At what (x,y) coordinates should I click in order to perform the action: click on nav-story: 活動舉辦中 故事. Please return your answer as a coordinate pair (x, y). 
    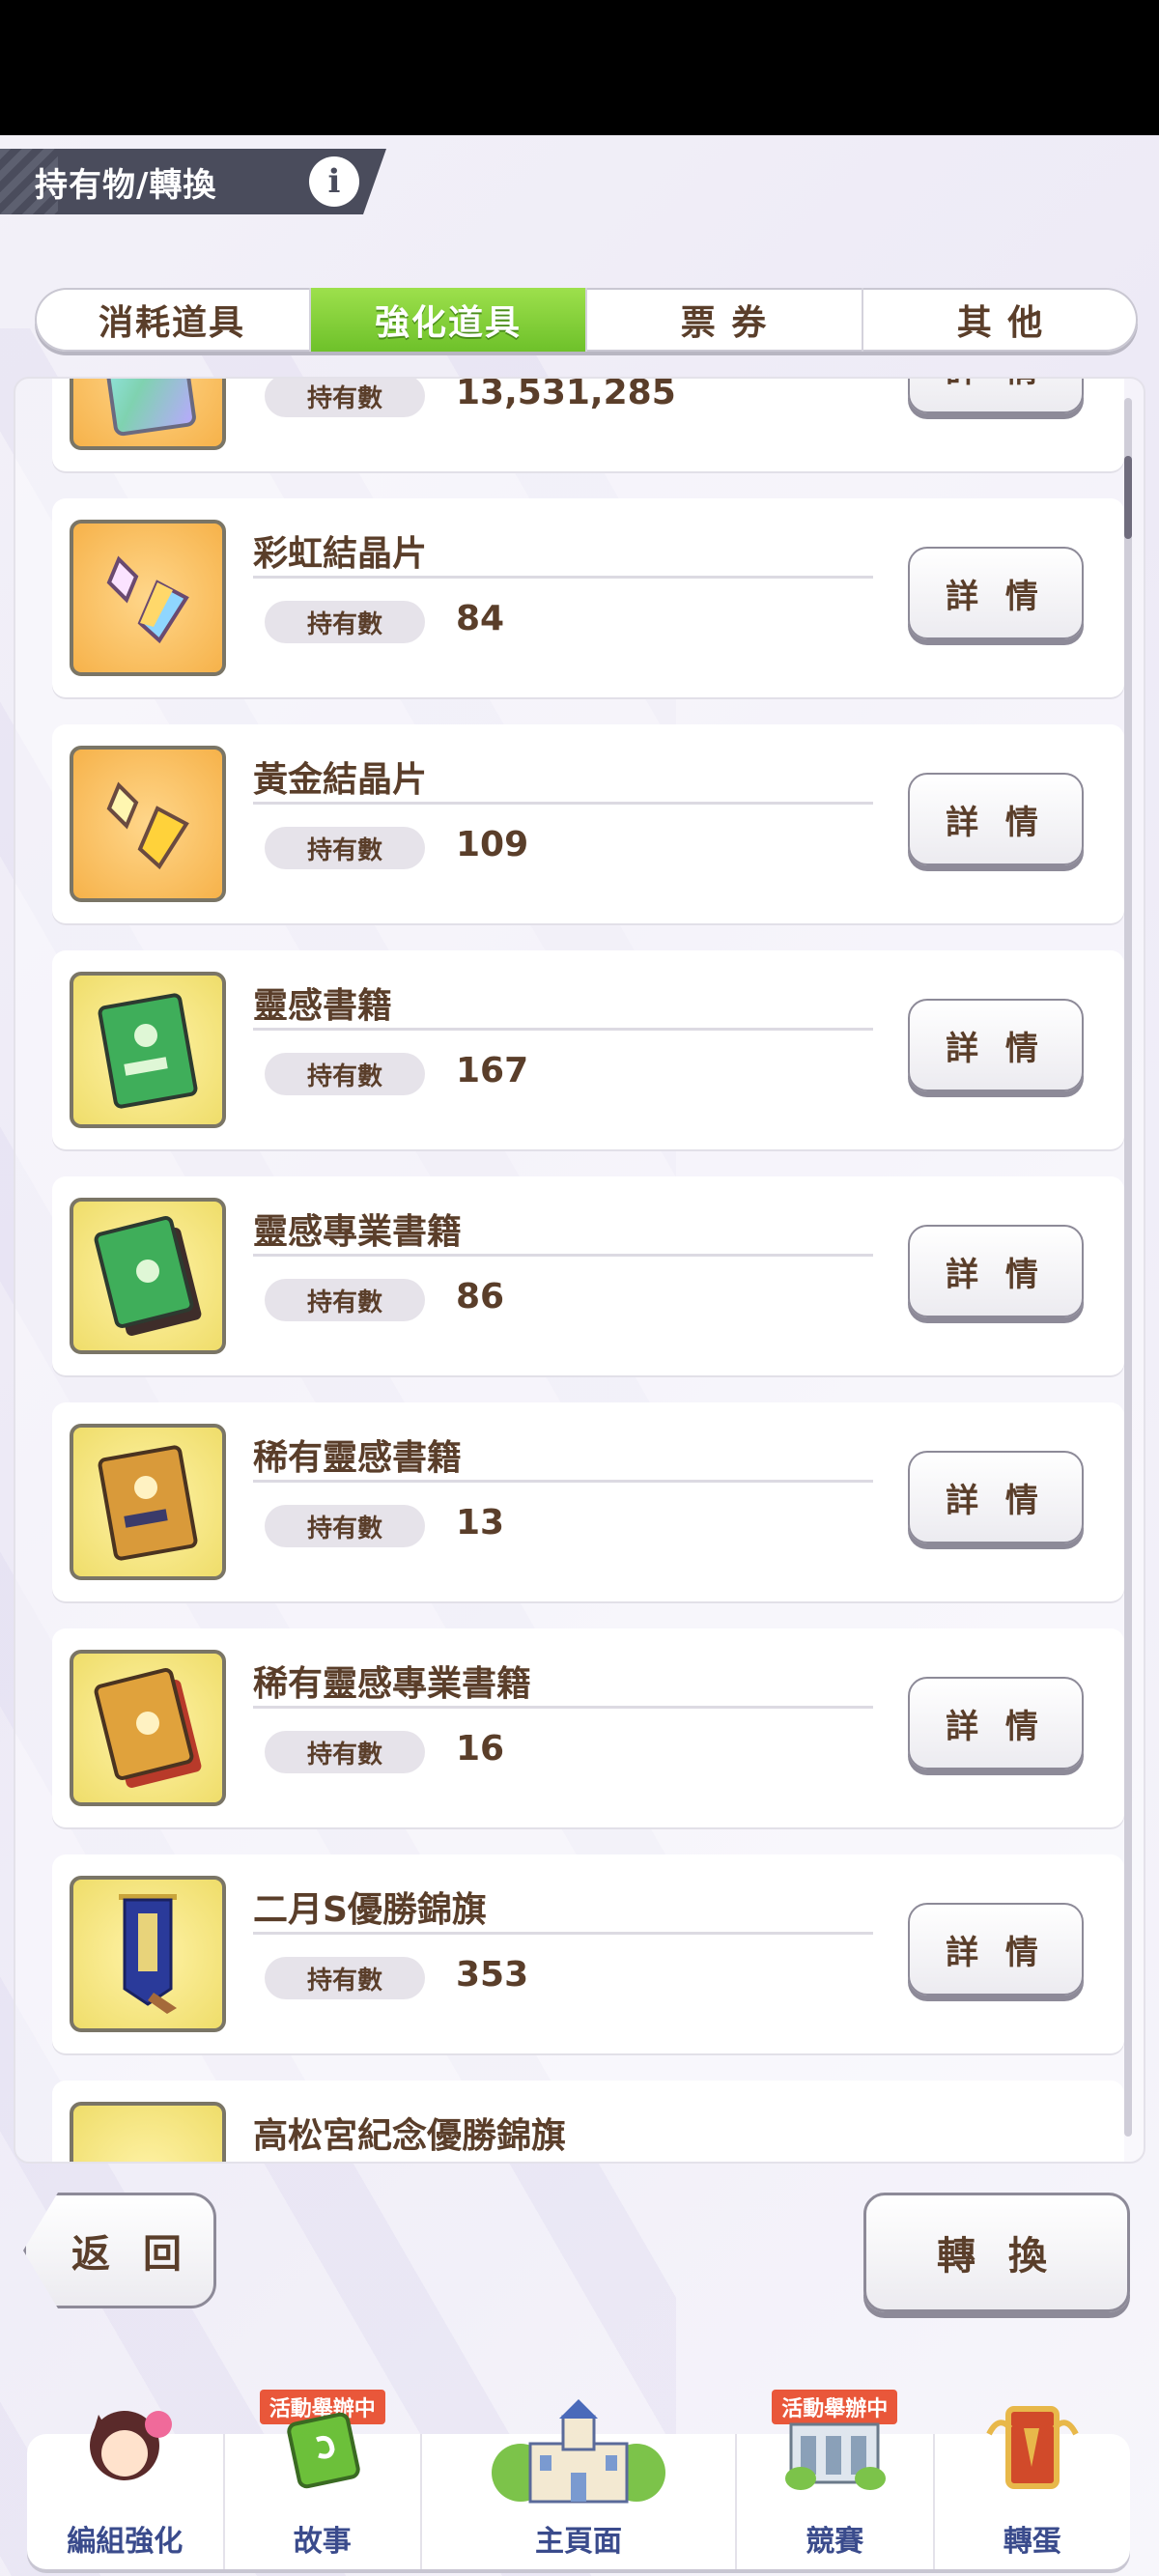
    Looking at the image, I should click on (324, 2479).